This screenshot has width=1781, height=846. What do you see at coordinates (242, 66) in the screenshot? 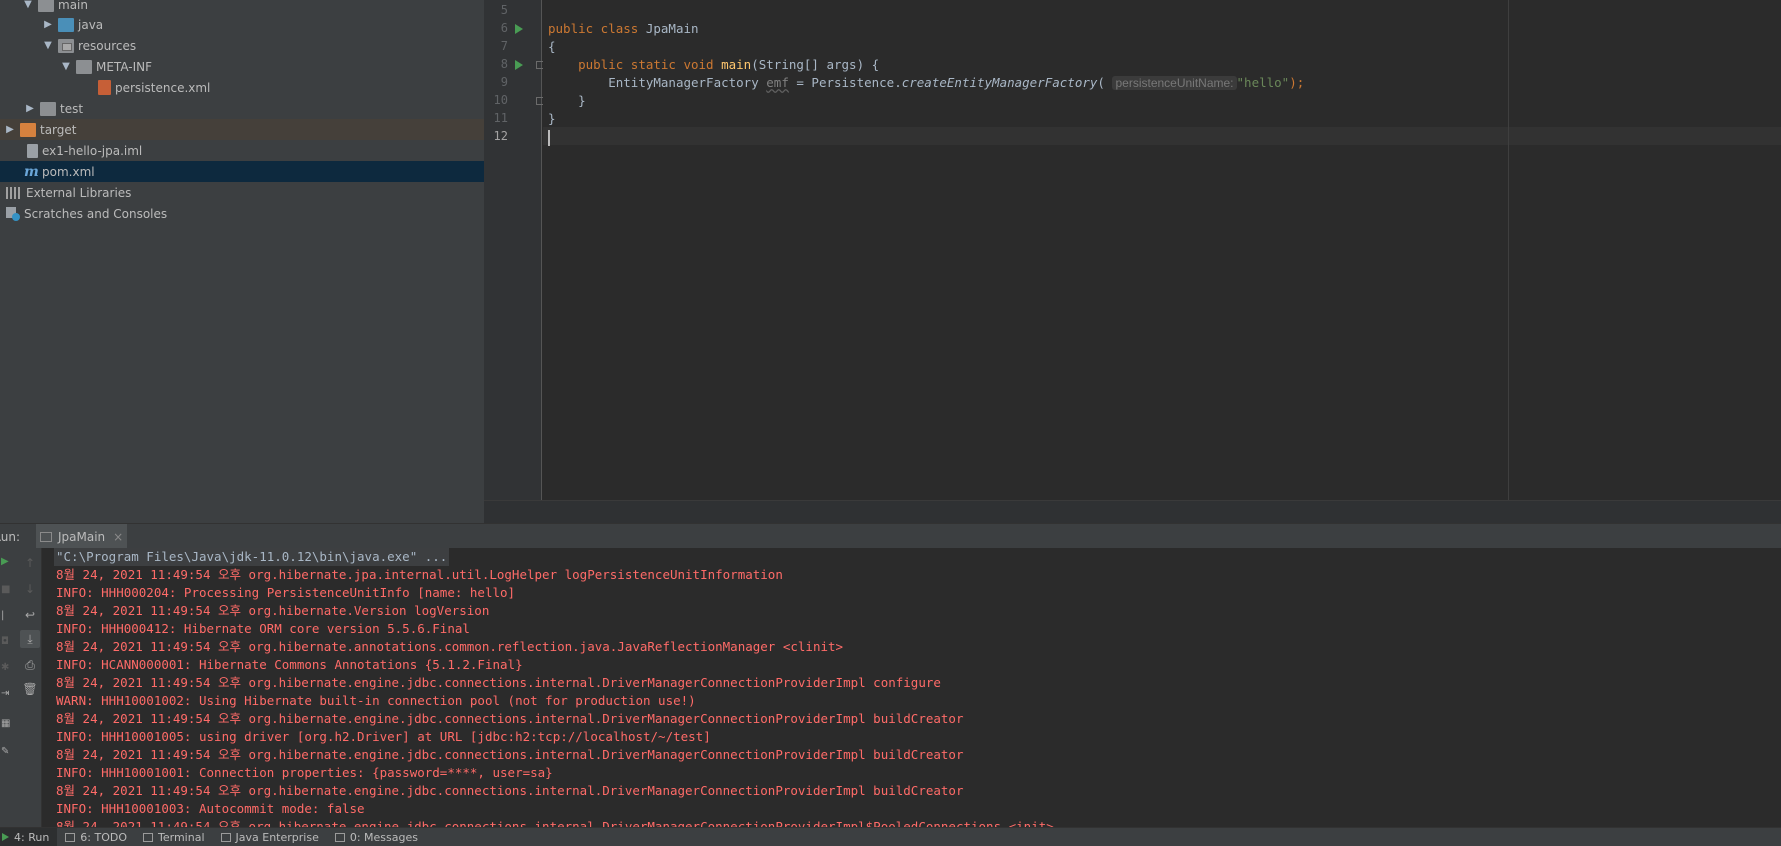
I see `tree-item-meta-inf: ▼ META-INF` at bounding box center [242, 66].